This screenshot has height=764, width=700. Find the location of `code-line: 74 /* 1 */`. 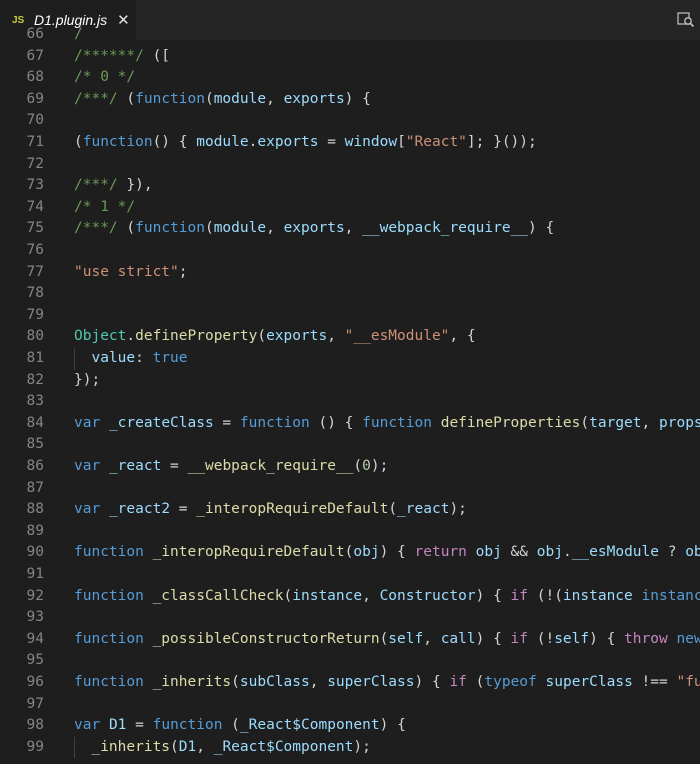

code-line: 74 /* 1 */ is located at coordinates (350, 208).